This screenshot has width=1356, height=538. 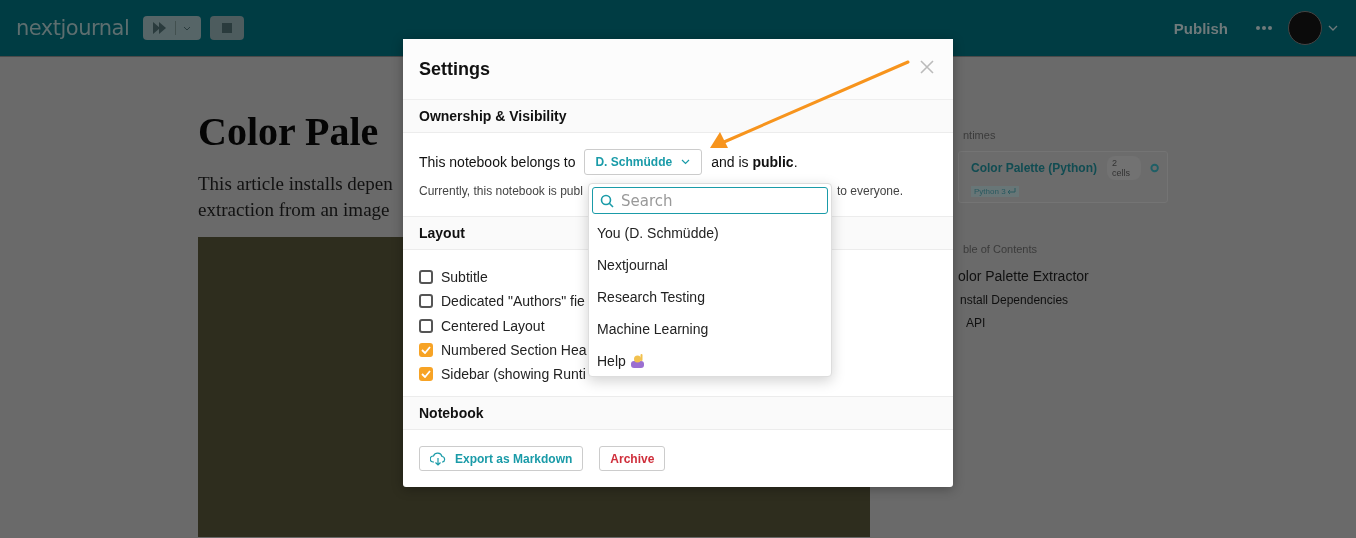 What do you see at coordinates (1200, 28) in the screenshot?
I see `publish-button: Publish` at bounding box center [1200, 28].